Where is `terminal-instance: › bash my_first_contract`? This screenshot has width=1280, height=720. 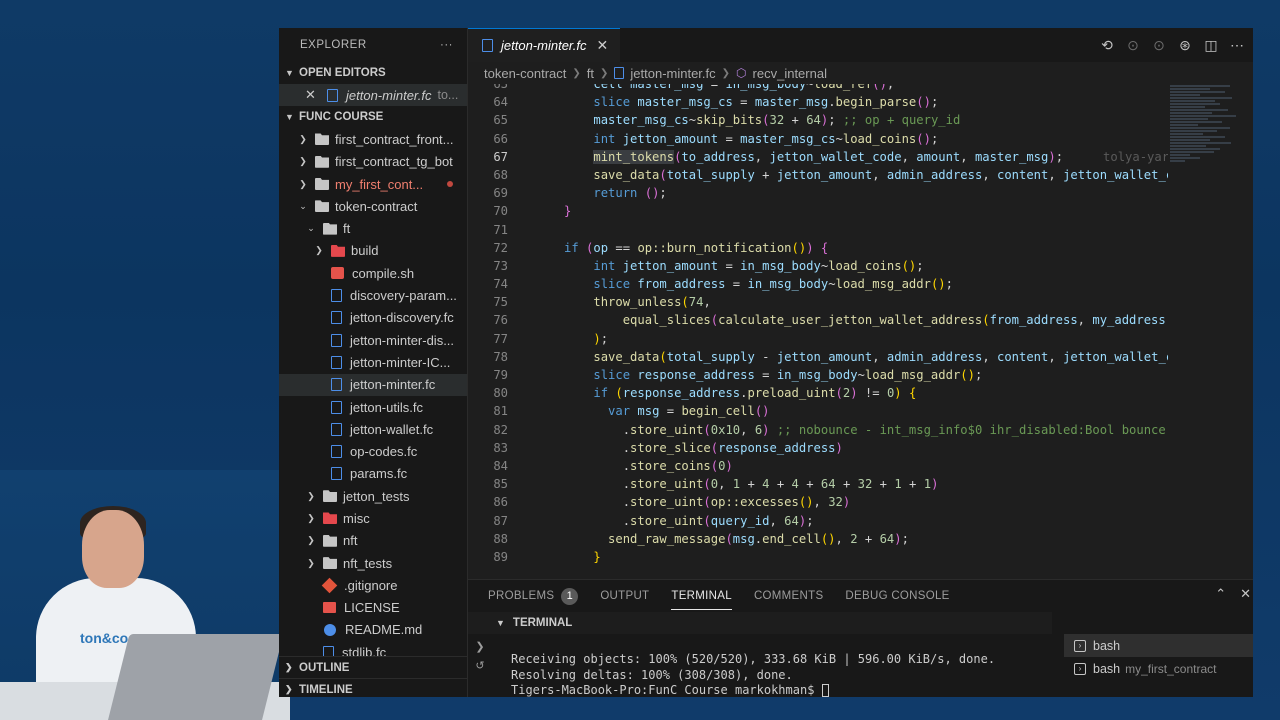
terminal-instance: › bash my_first_contract is located at coordinates (1158, 668).